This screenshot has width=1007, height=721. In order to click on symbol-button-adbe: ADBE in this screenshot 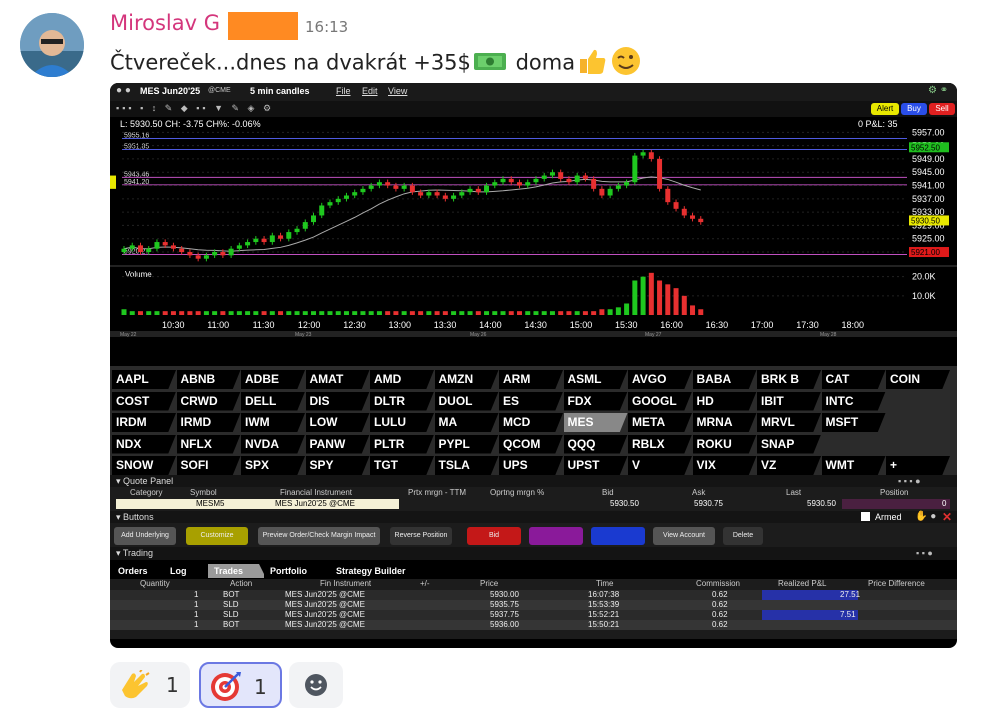, I will do `click(273, 379)`.